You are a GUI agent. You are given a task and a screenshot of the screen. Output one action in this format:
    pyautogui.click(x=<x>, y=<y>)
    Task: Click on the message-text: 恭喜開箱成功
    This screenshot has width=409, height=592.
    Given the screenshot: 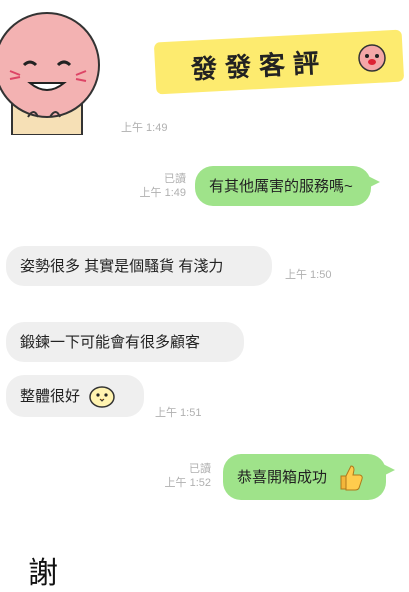 What is the action you would take?
    pyautogui.click(x=282, y=477)
    